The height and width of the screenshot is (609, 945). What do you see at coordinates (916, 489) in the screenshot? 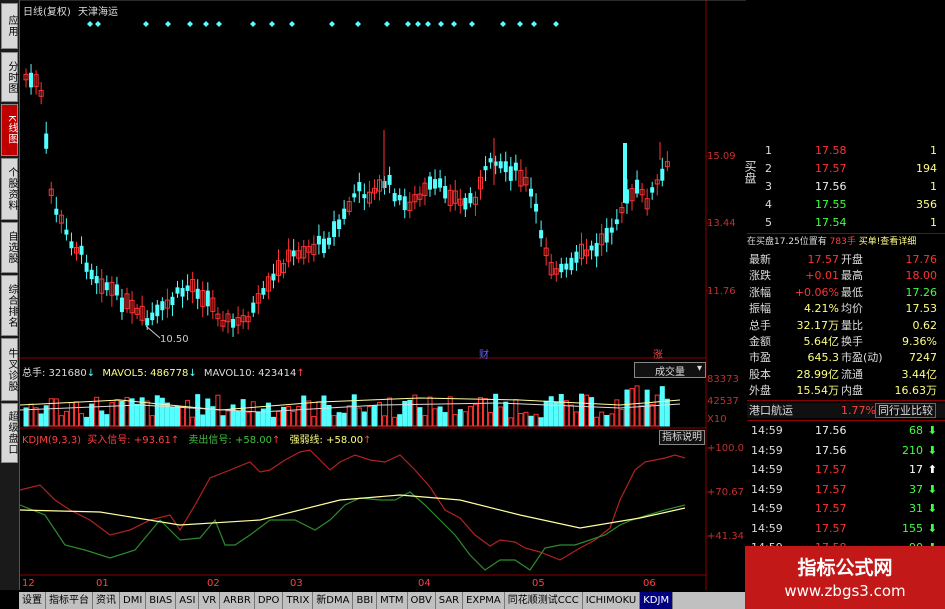
I see `trade-volume: 37` at bounding box center [916, 489].